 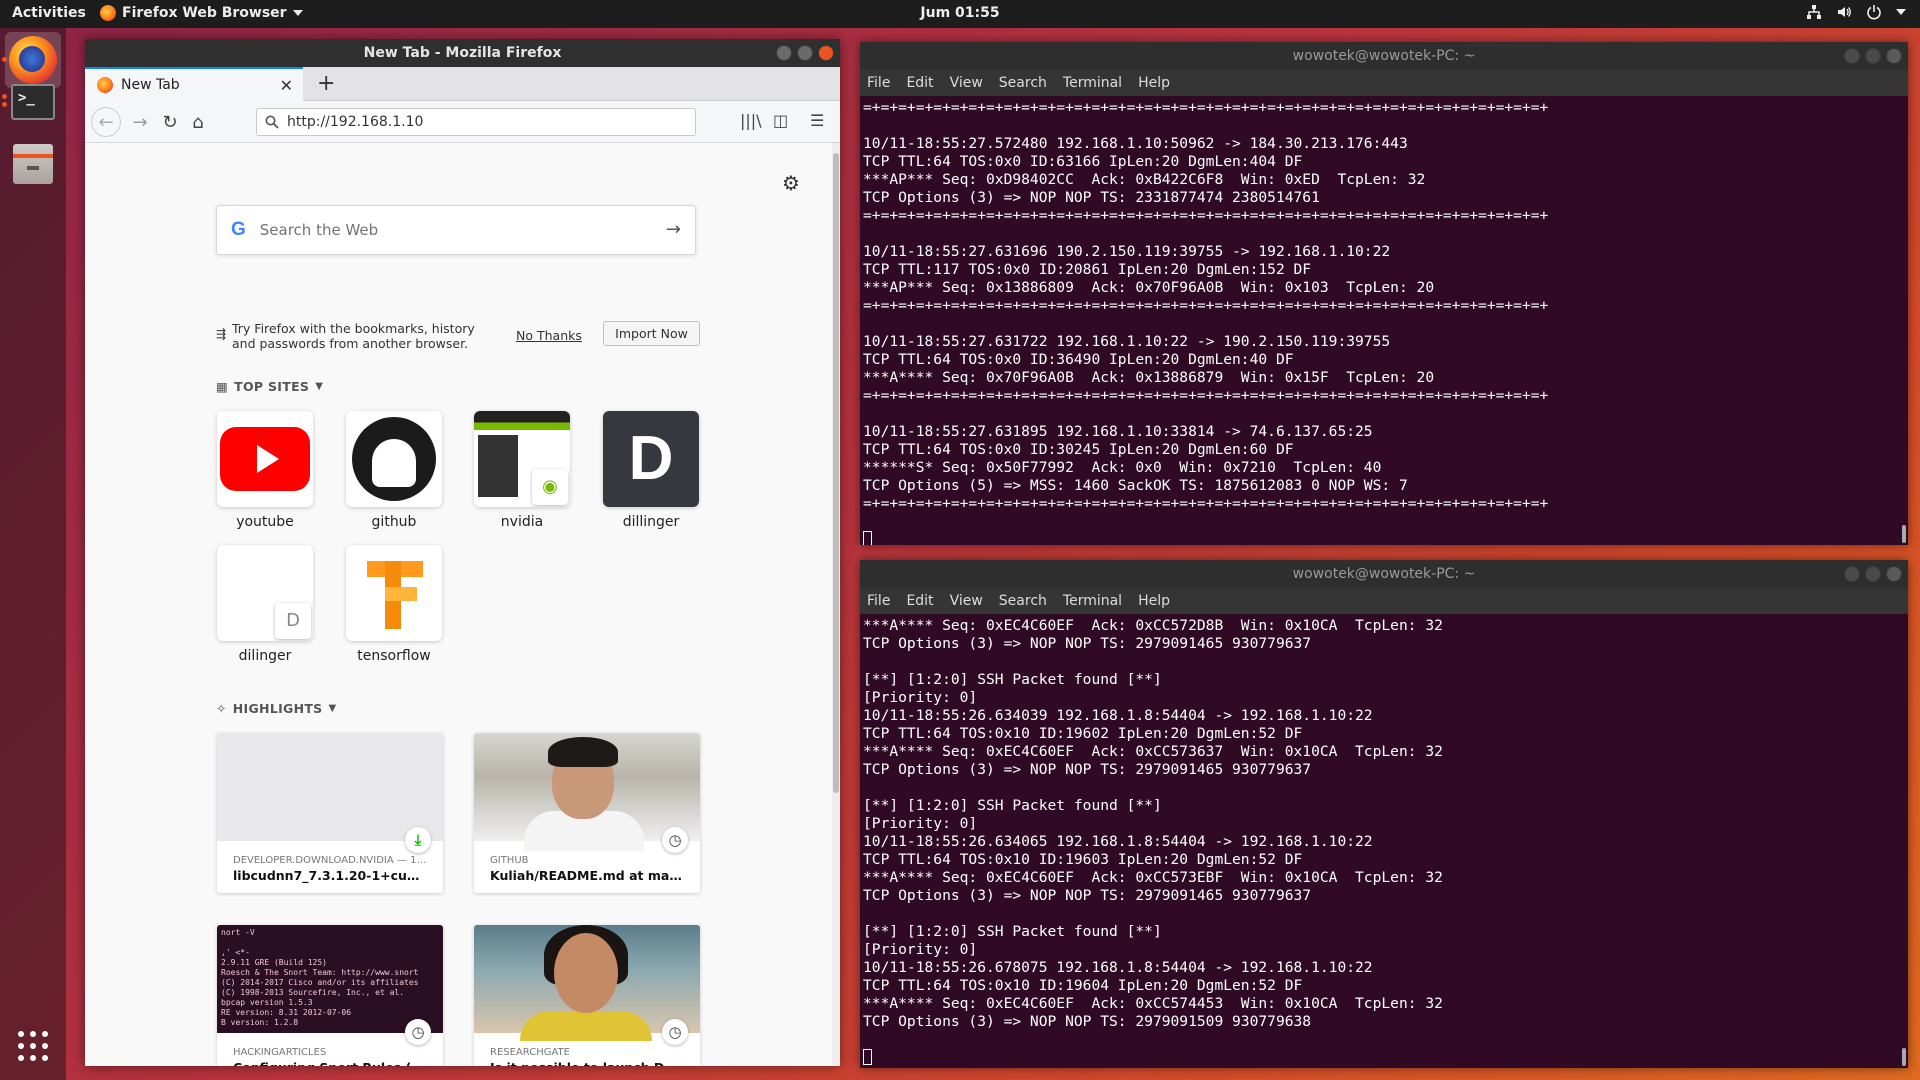 What do you see at coordinates (319, 230) in the screenshot?
I see `search-placeholder: Search the Web` at bounding box center [319, 230].